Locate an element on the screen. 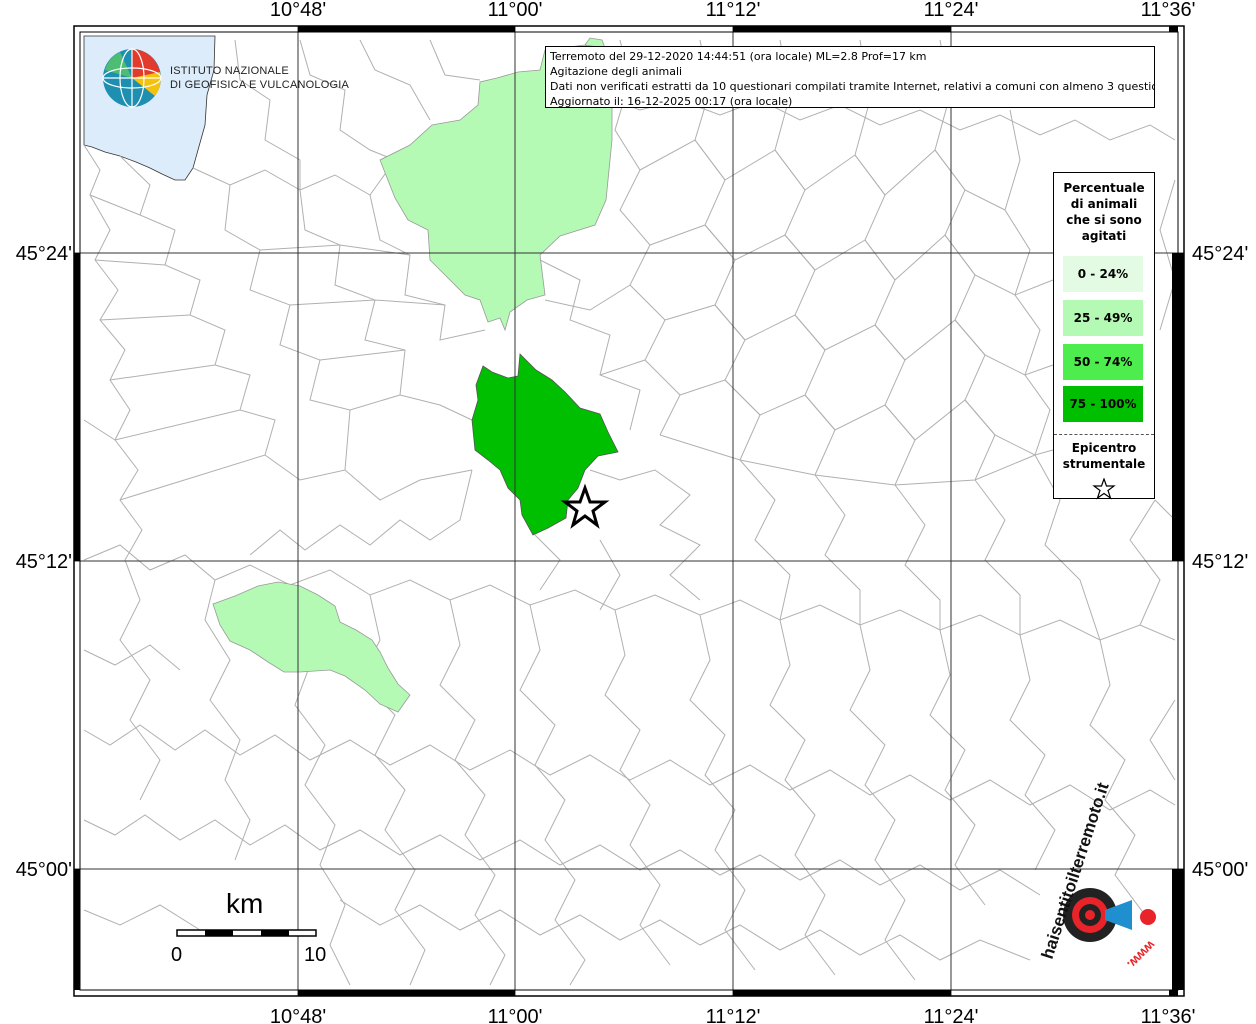 The image size is (1256, 1024). scale-end: 10 is located at coordinates (315, 955).